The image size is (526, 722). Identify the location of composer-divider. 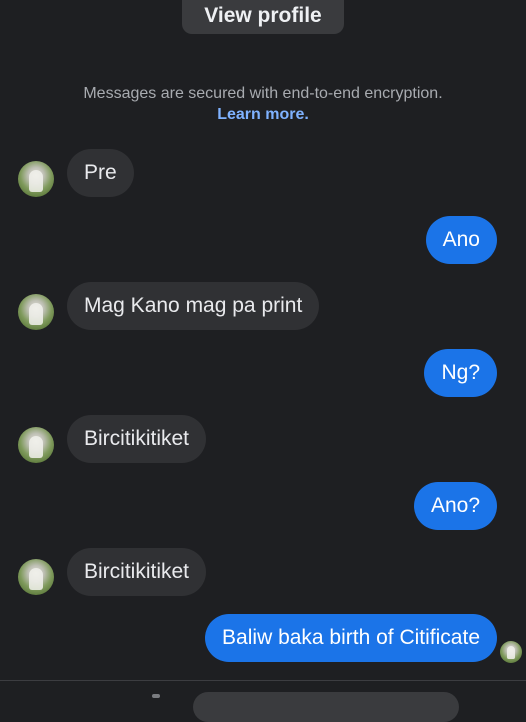
(263, 680).